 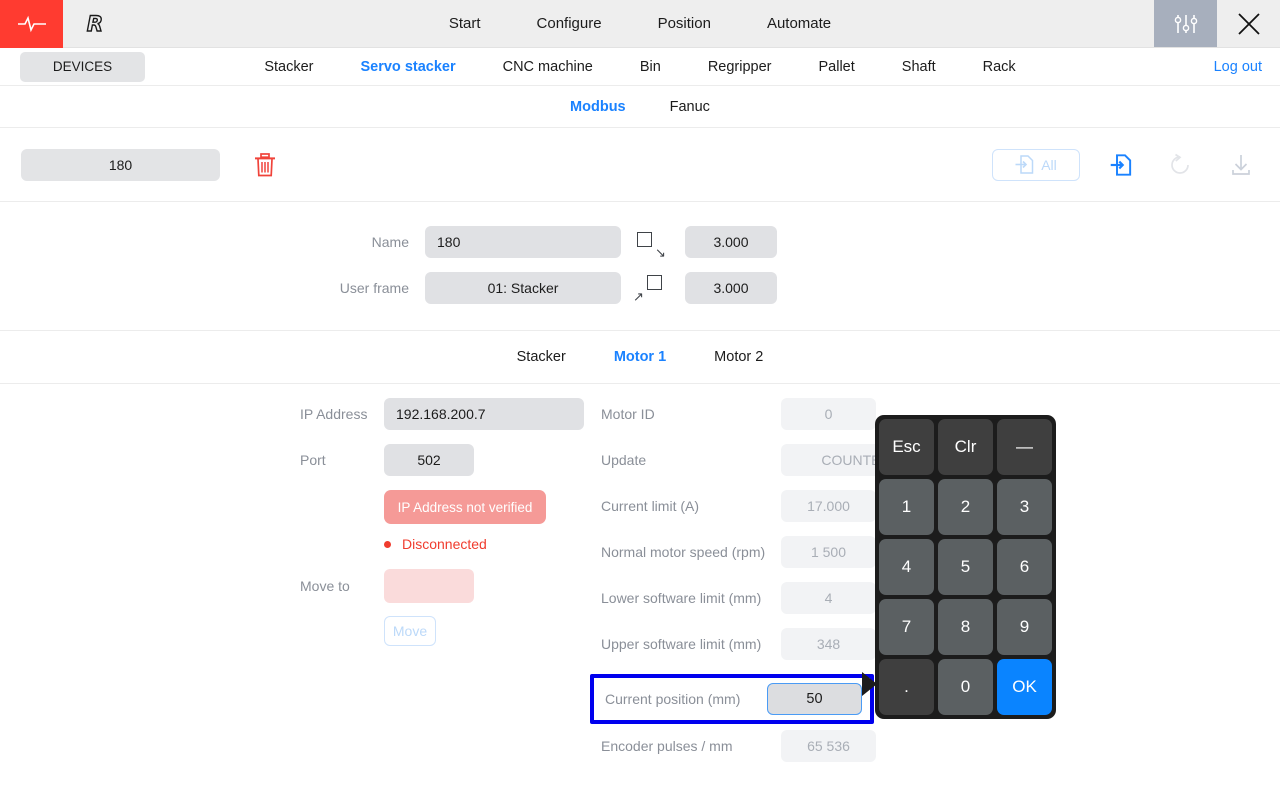 What do you see at coordinates (906, 507) in the screenshot?
I see `key-1: 1` at bounding box center [906, 507].